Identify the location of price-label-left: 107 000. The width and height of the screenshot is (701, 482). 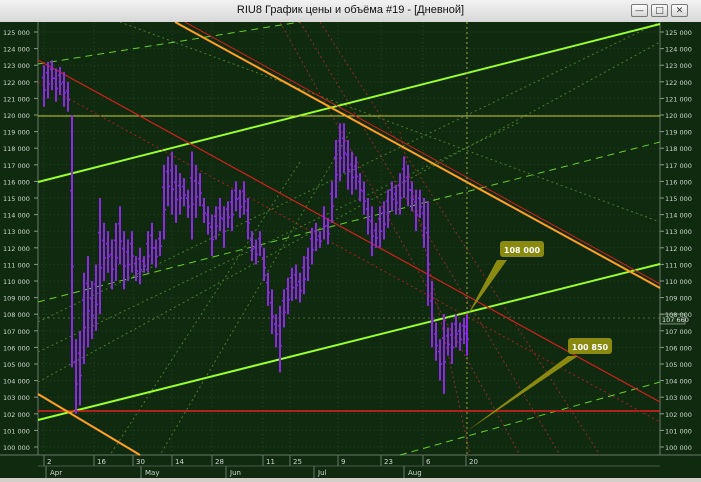
(16, 332).